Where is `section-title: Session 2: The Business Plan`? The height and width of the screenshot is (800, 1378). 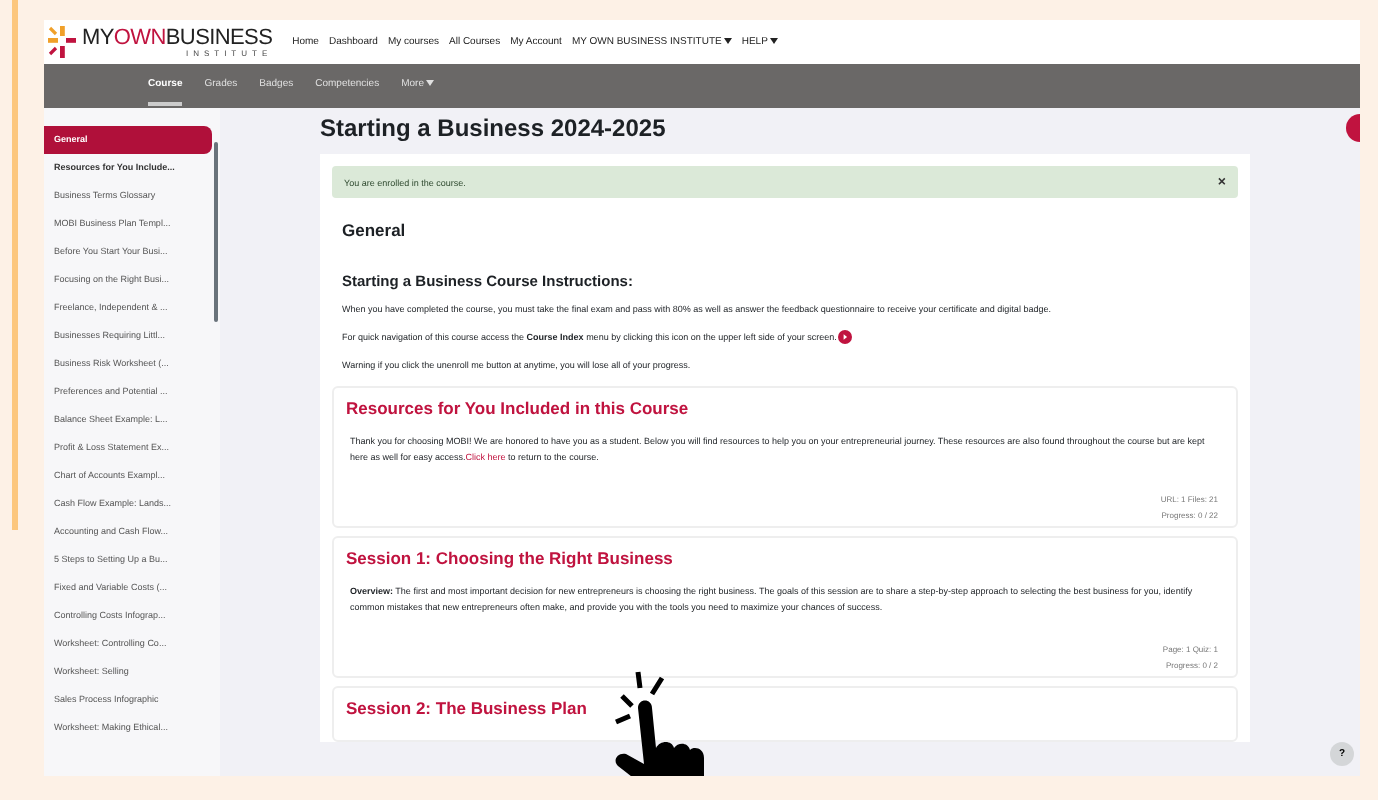
section-title: Session 2: The Business Plan is located at coordinates (785, 708).